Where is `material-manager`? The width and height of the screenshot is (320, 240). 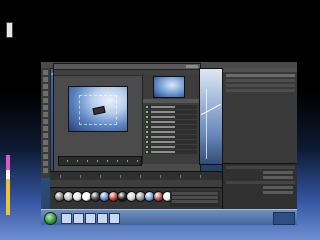
material-manager is located at coordinates (136, 198).